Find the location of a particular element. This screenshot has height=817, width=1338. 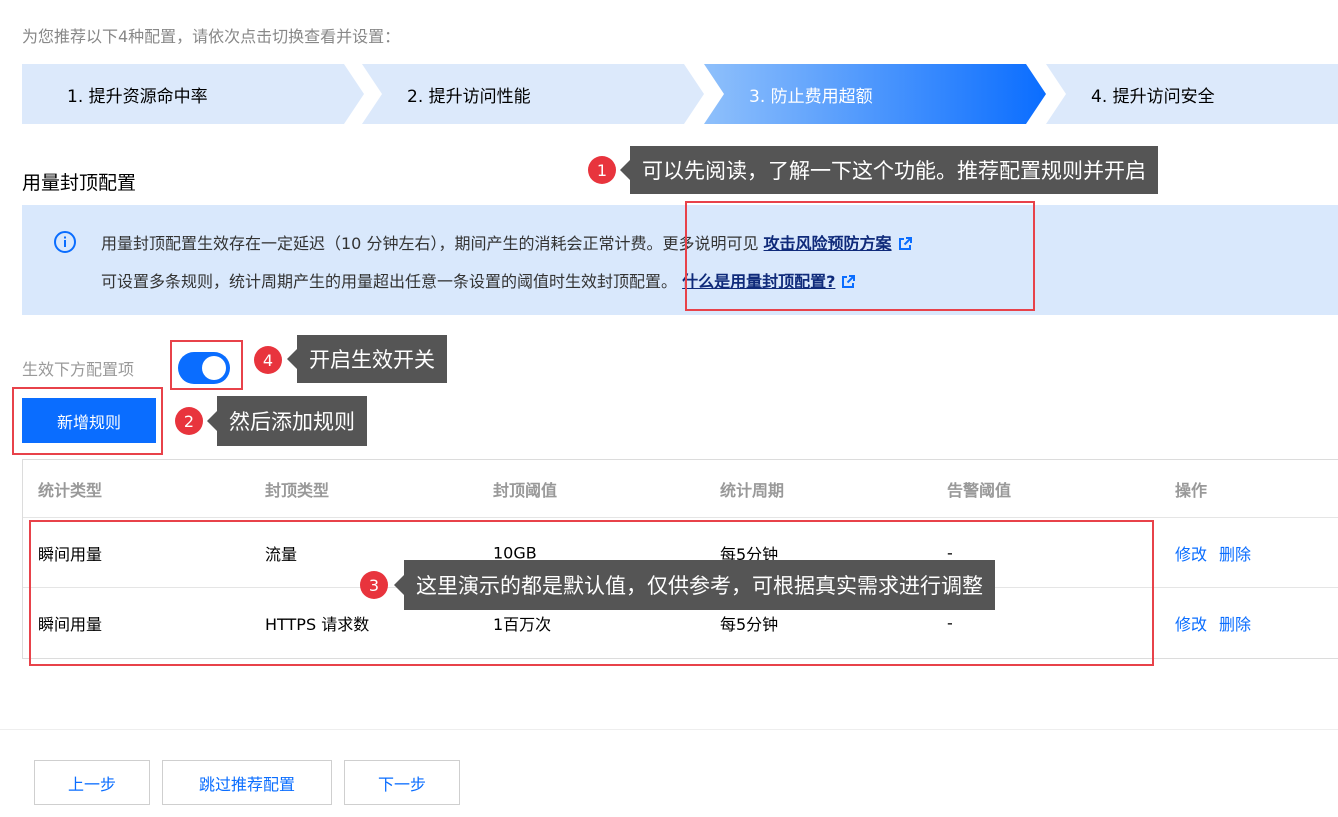

intro-text: 为您推荐以下4种配置，请依次点击切换查看并设置： is located at coordinates (211, 36).